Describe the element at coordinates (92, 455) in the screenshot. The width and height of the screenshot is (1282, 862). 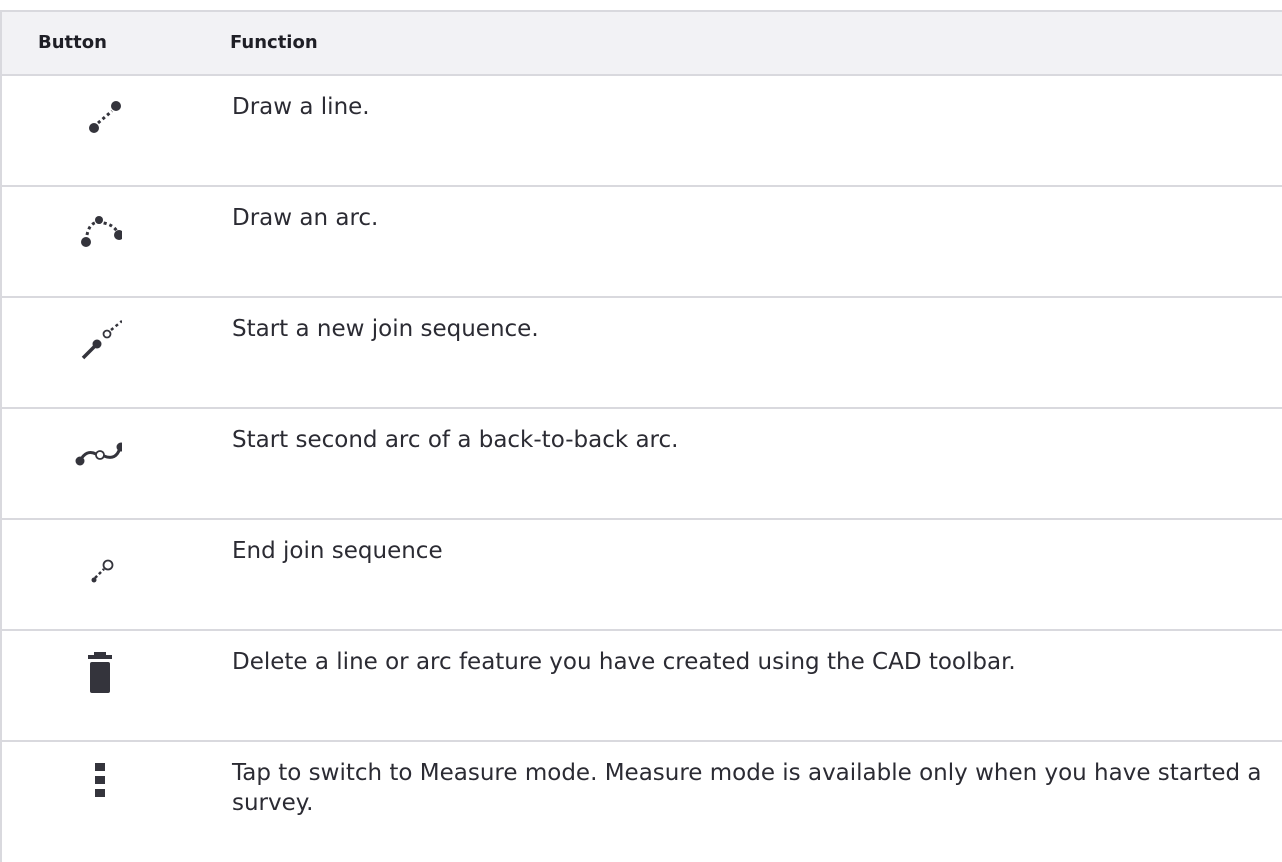
I see `back-to-back-arc-icon` at that location.